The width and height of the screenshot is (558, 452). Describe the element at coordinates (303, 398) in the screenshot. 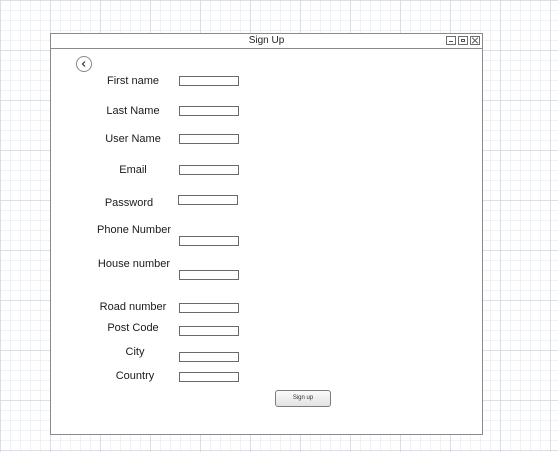

I see `sign-up-button: Sign up` at that location.